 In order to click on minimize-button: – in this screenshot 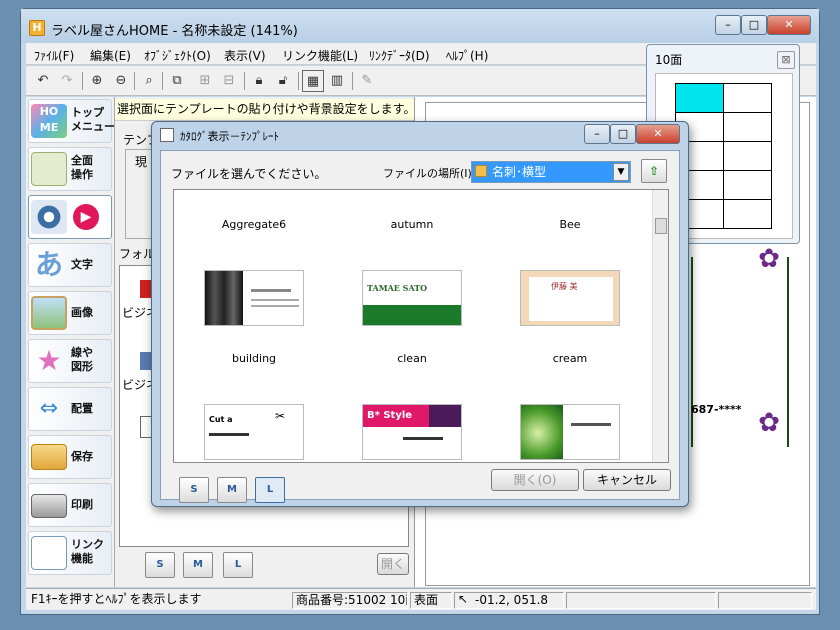, I will do `click(728, 25)`.